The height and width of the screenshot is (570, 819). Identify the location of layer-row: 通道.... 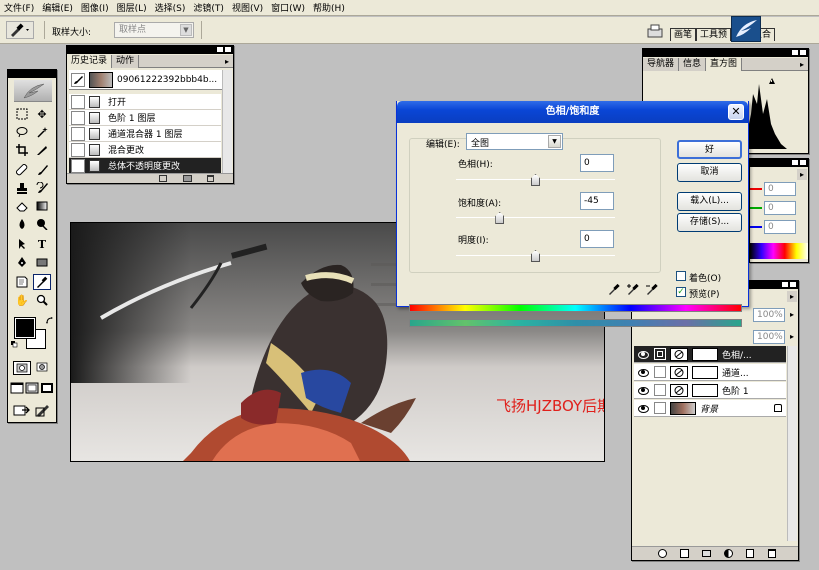
(710, 372).